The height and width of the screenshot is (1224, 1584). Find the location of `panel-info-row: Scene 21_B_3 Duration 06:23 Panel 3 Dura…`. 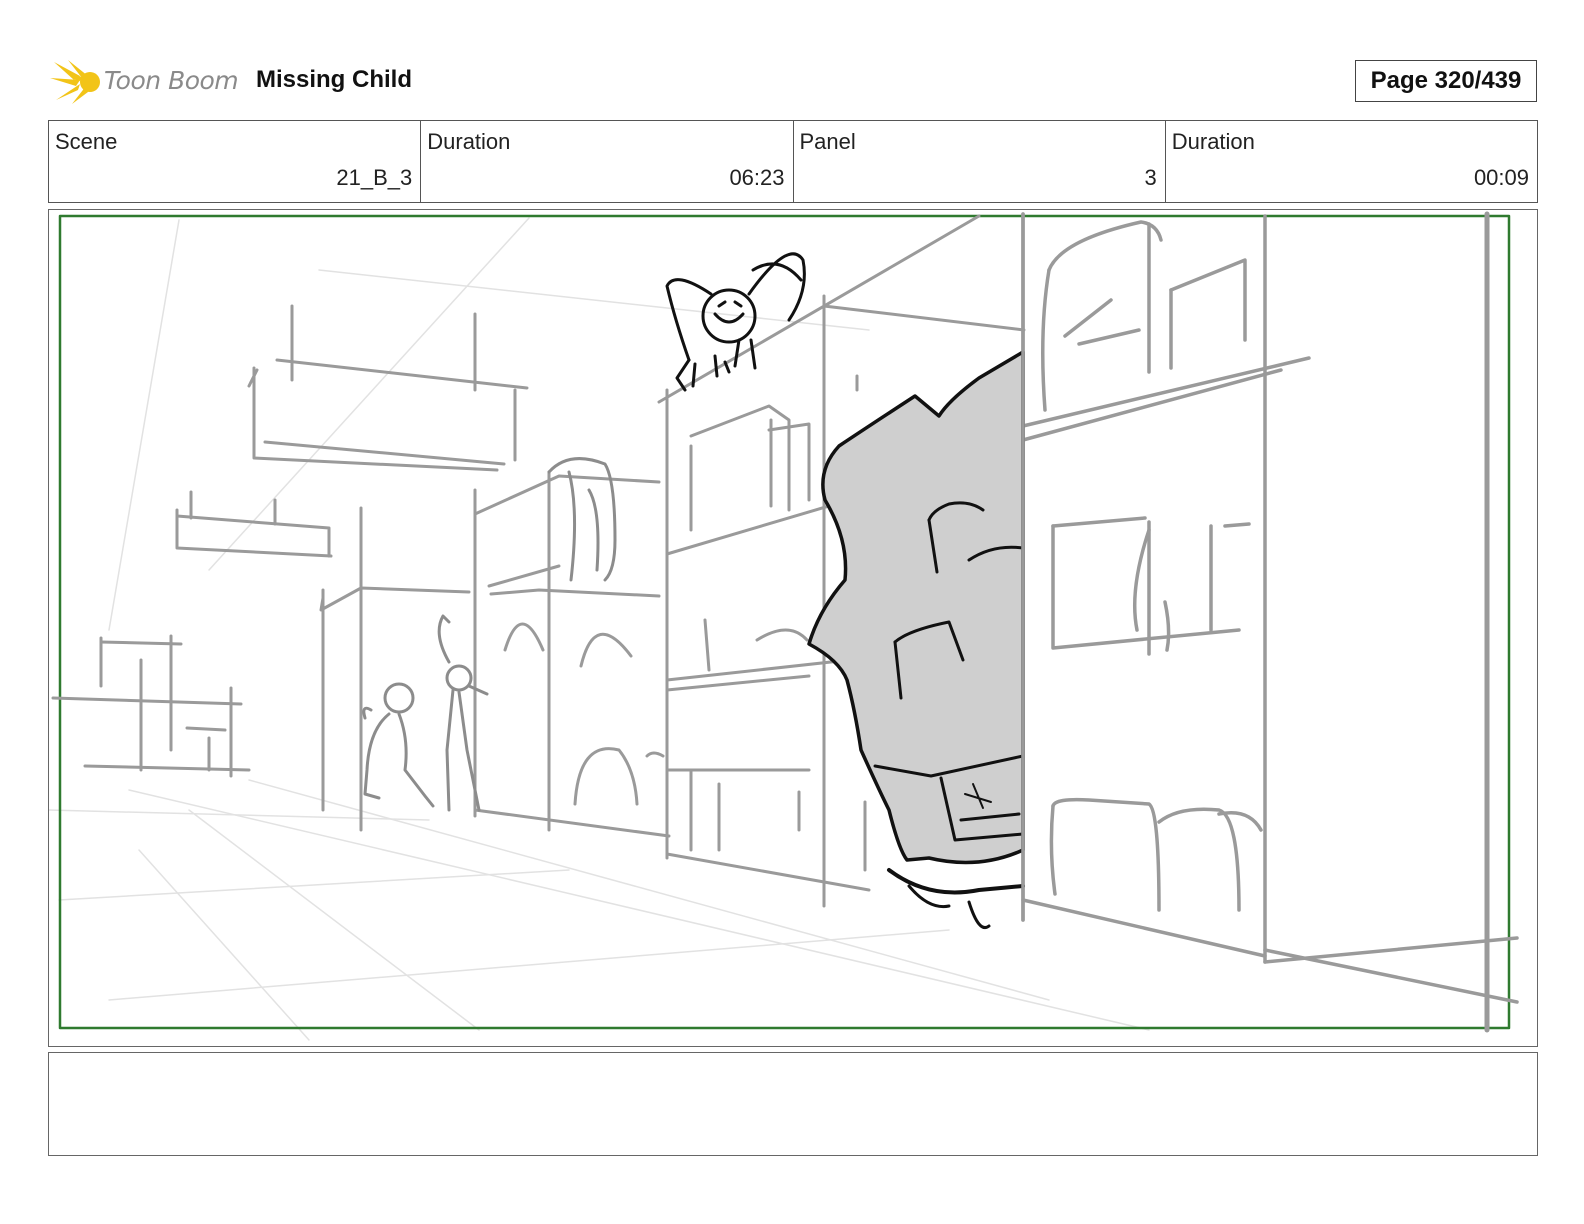

panel-info-row: Scene 21_B_3 Duration 06:23 Panel 3 Dura… is located at coordinates (793, 161).